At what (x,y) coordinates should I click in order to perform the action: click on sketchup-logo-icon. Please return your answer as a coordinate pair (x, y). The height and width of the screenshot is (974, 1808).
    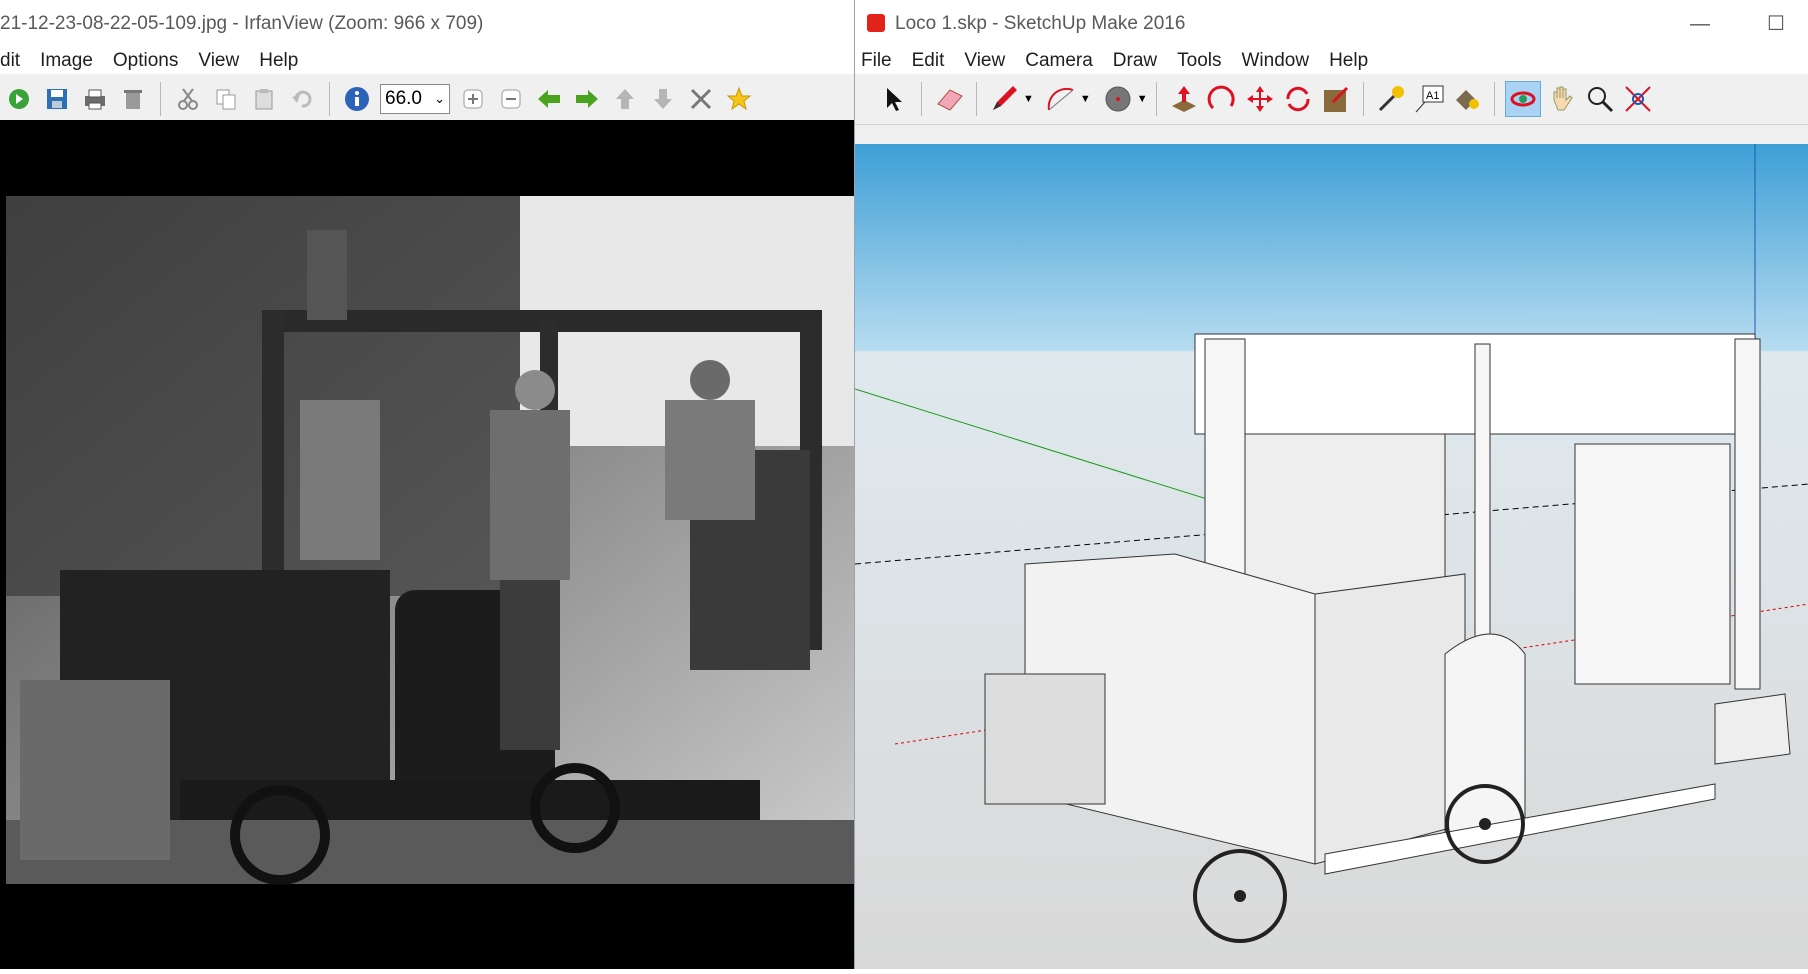
    Looking at the image, I should click on (876, 23).